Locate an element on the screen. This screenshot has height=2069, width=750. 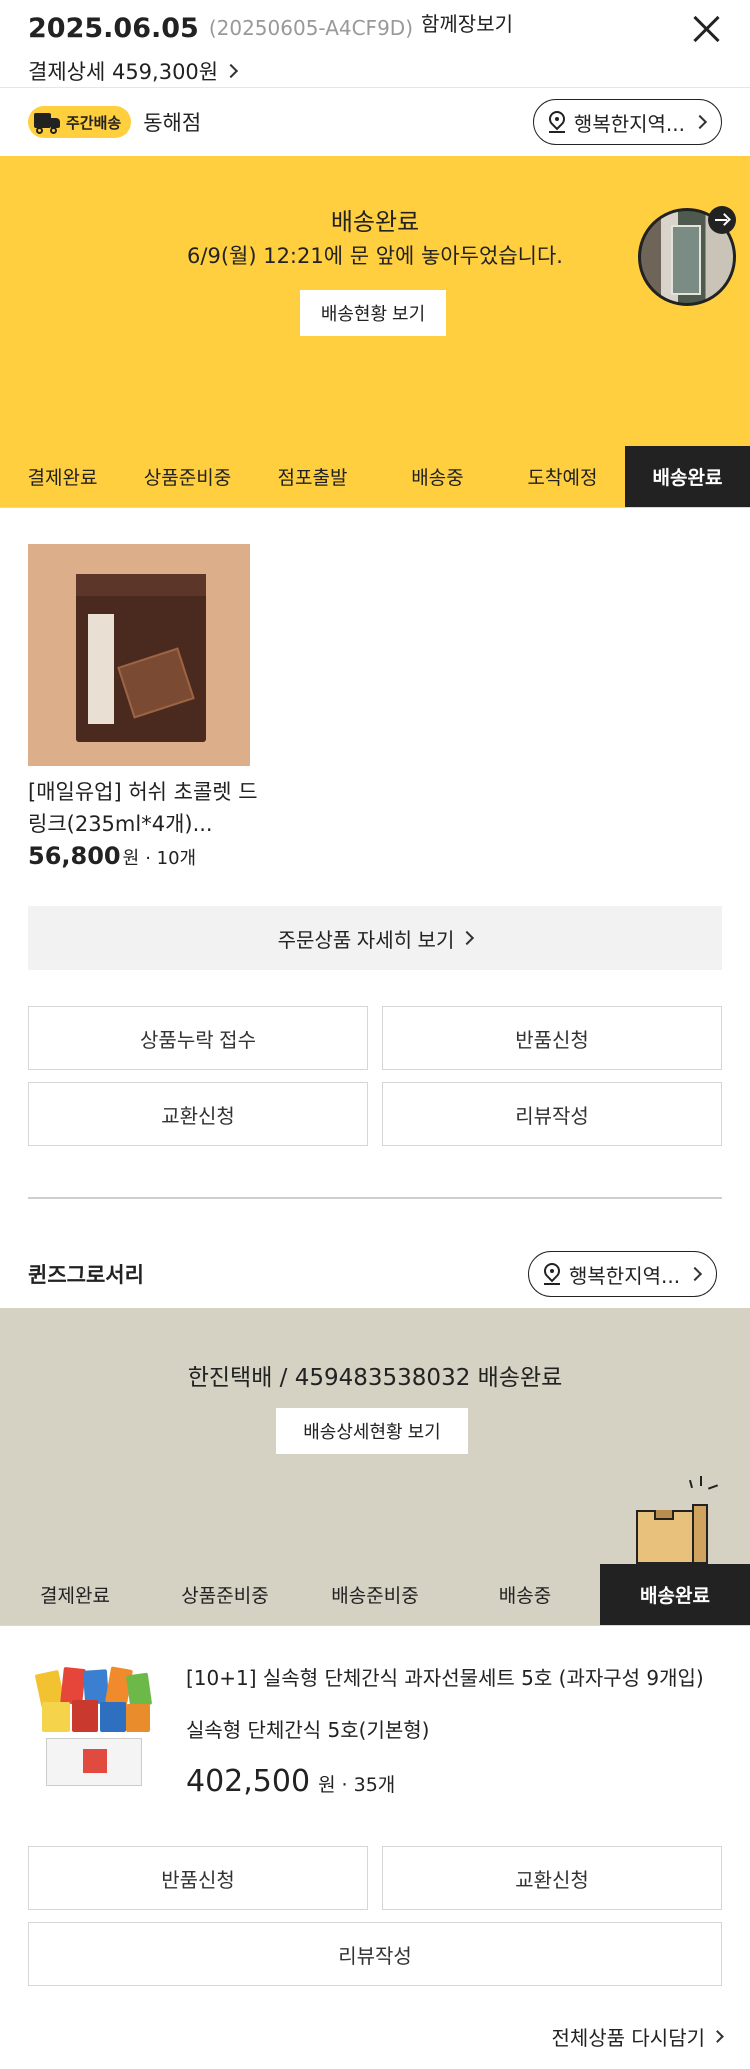
product-price: 56,800 원 · 10개 is located at coordinates (112, 856).